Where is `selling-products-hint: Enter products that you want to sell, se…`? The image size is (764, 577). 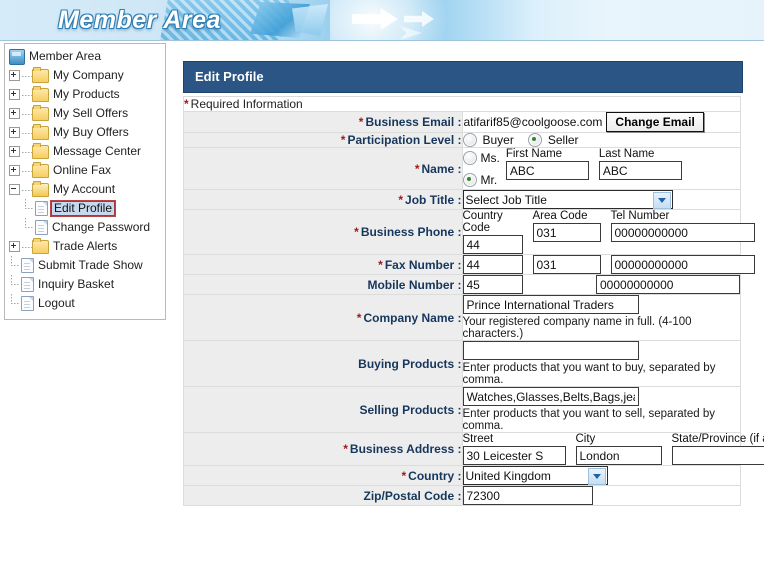 selling-products-hint: Enter products that you want to sell, se… is located at coordinates (589, 420).